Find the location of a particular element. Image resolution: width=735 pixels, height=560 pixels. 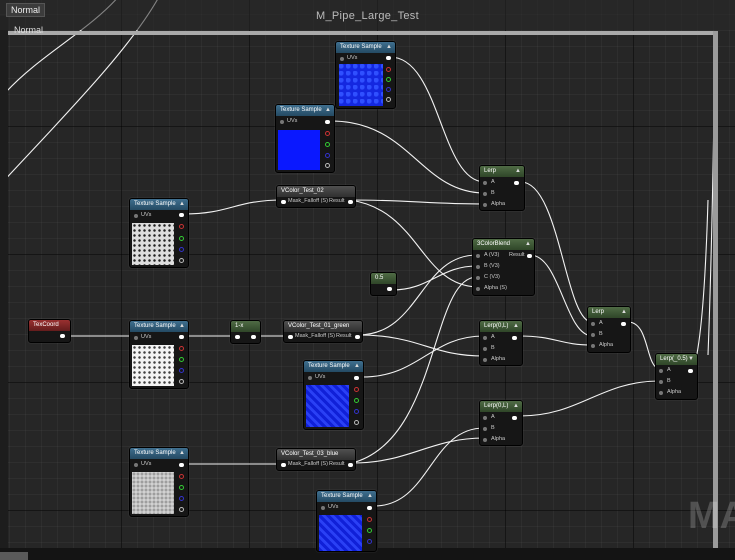

constant-output-pin is located at coordinates (389, 289).